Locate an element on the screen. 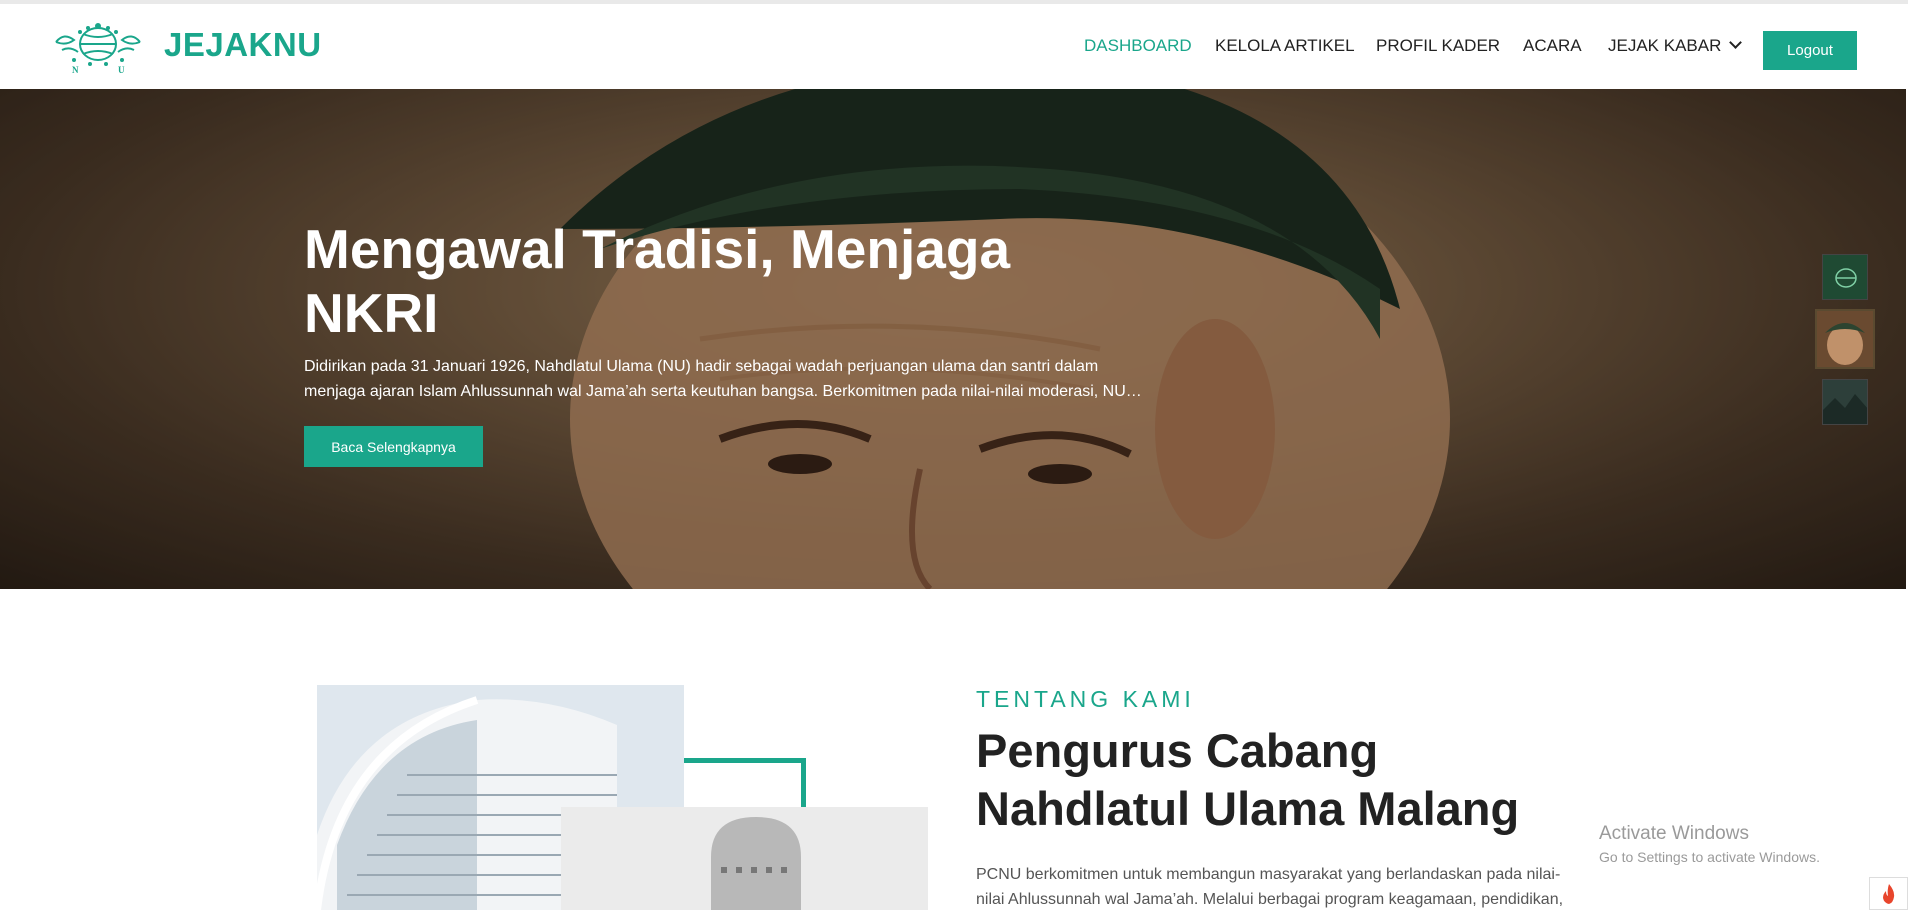  hero-title: Mengawal Tradisi, Menjaga NKRI is located at coordinates (657, 281).